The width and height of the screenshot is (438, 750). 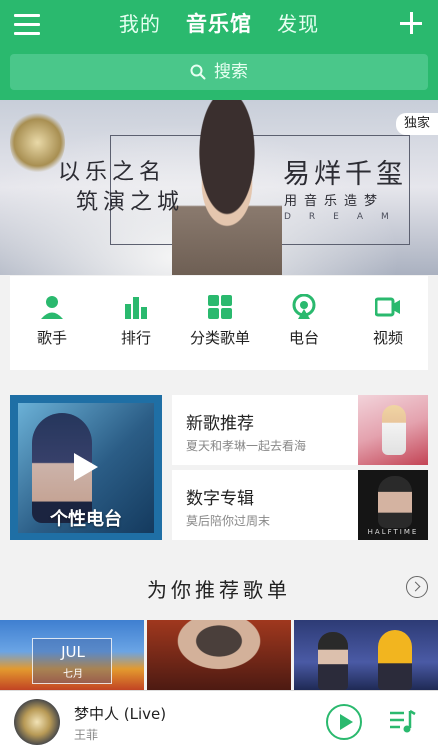 What do you see at coordinates (37, 142) in the screenshot?
I see `banner-logo` at bounding box center [37, 142].